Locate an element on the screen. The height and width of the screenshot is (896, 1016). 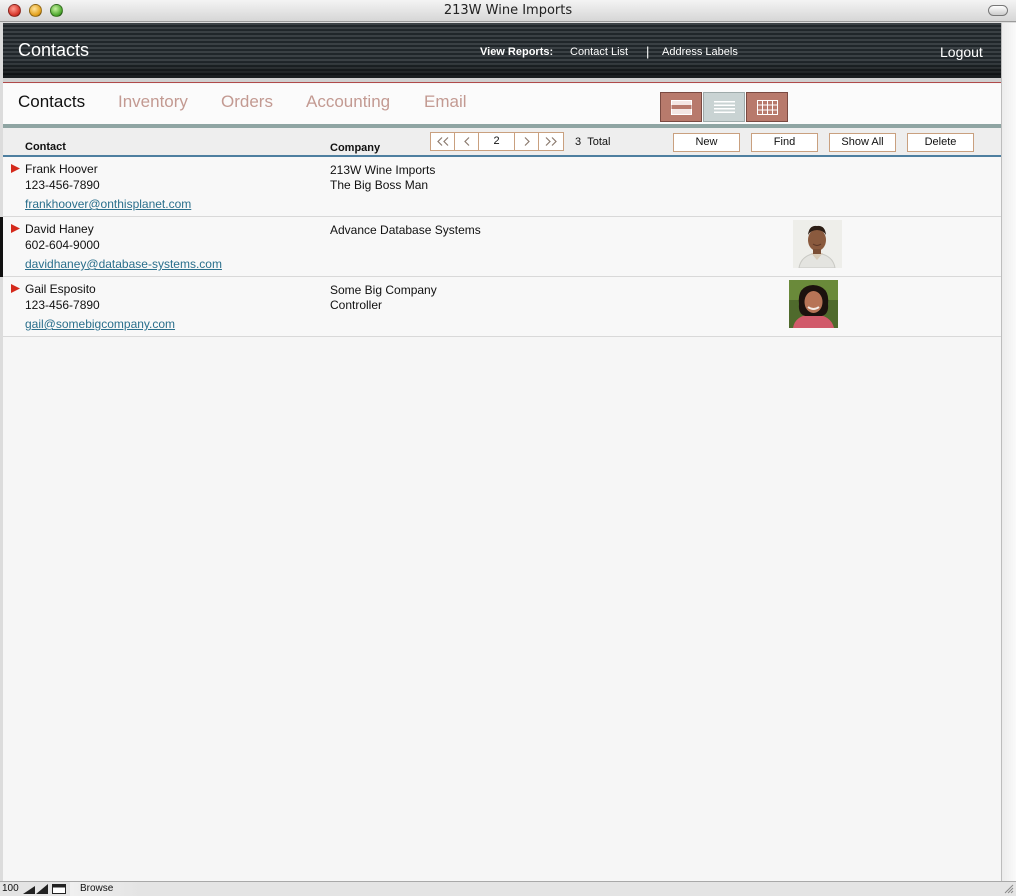
tab-accounting: Accounting is located at coordinates (348, 102).